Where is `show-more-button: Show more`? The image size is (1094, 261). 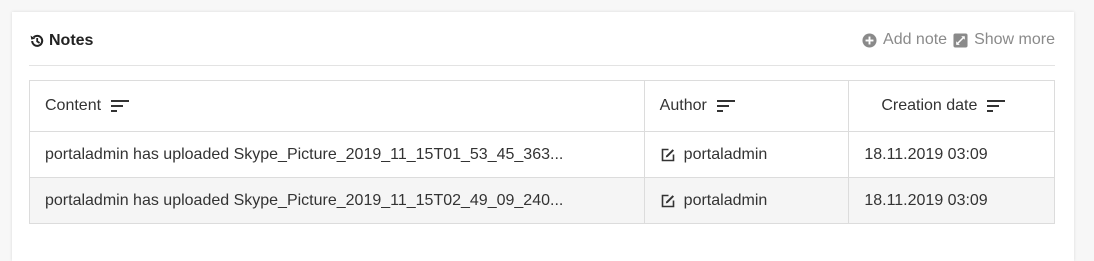 show-more-button: Show more is located at coordinates (1004, 40).